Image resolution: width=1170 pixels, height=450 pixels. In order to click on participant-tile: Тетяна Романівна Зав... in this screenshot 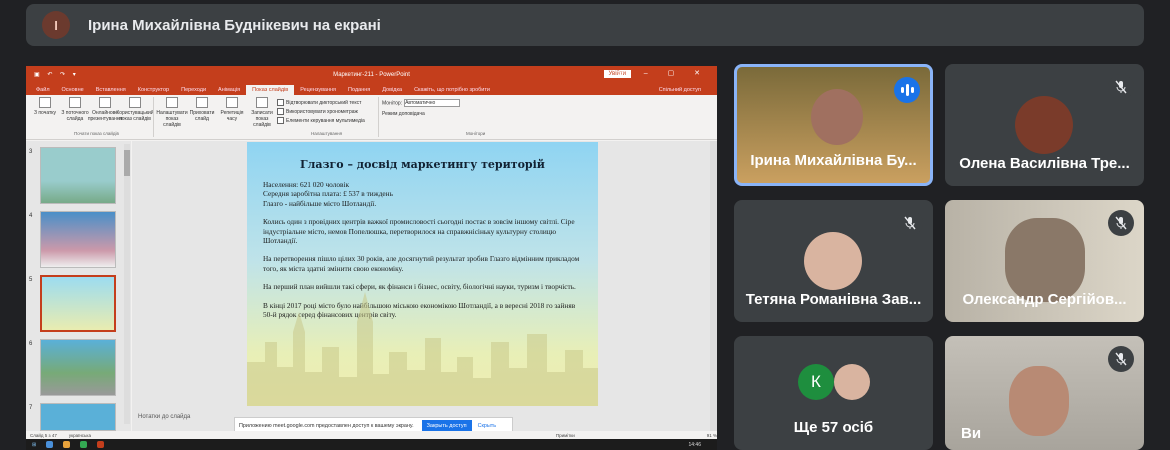, I will do `click(833, 261)`.